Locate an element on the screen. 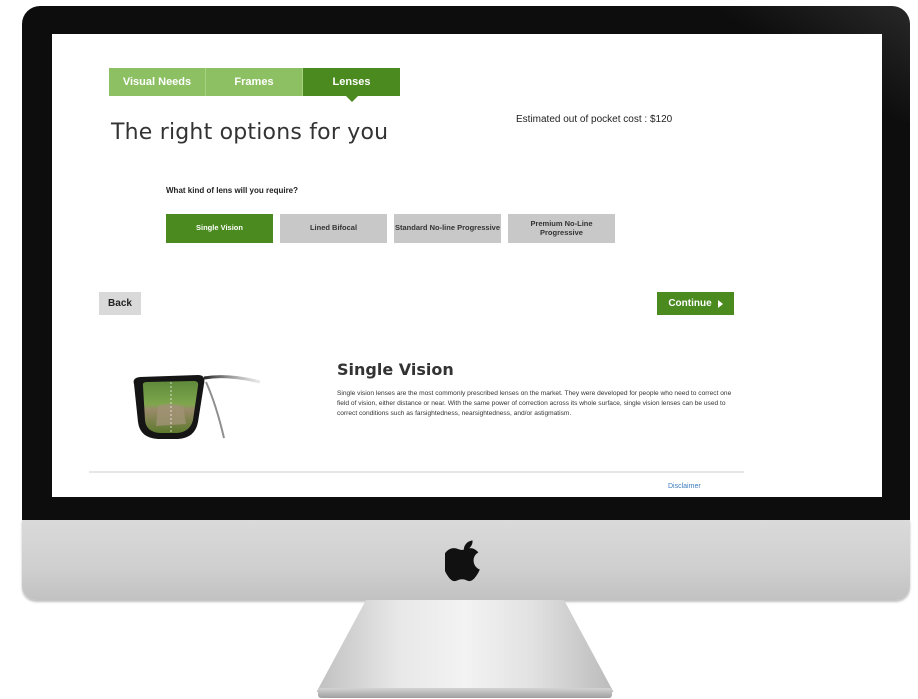 The image size is (918, 699). estimated-cost: Estimated out of pocket cost : $120 is located at coordinates (594, 119).